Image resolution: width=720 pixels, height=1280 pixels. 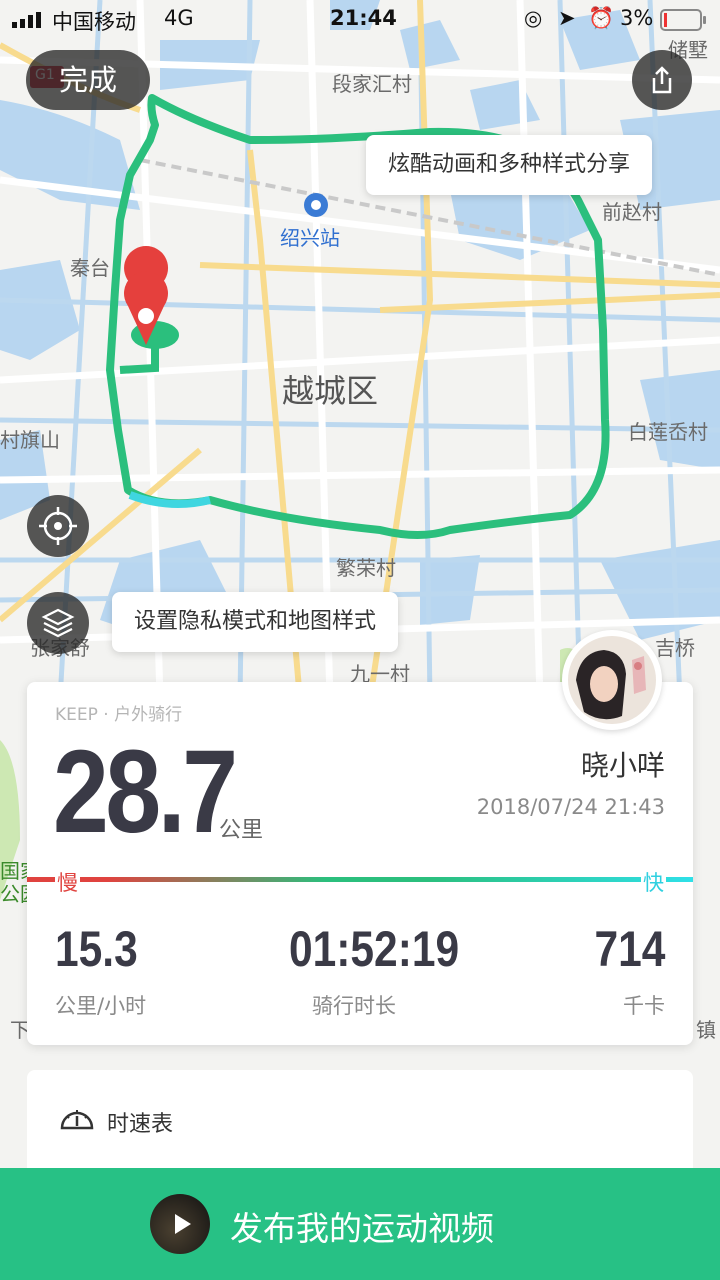 What do you see at coordinates (179, 18) in the screenshot?
I see `network-label: 4G` at bounding box center [179, 18].